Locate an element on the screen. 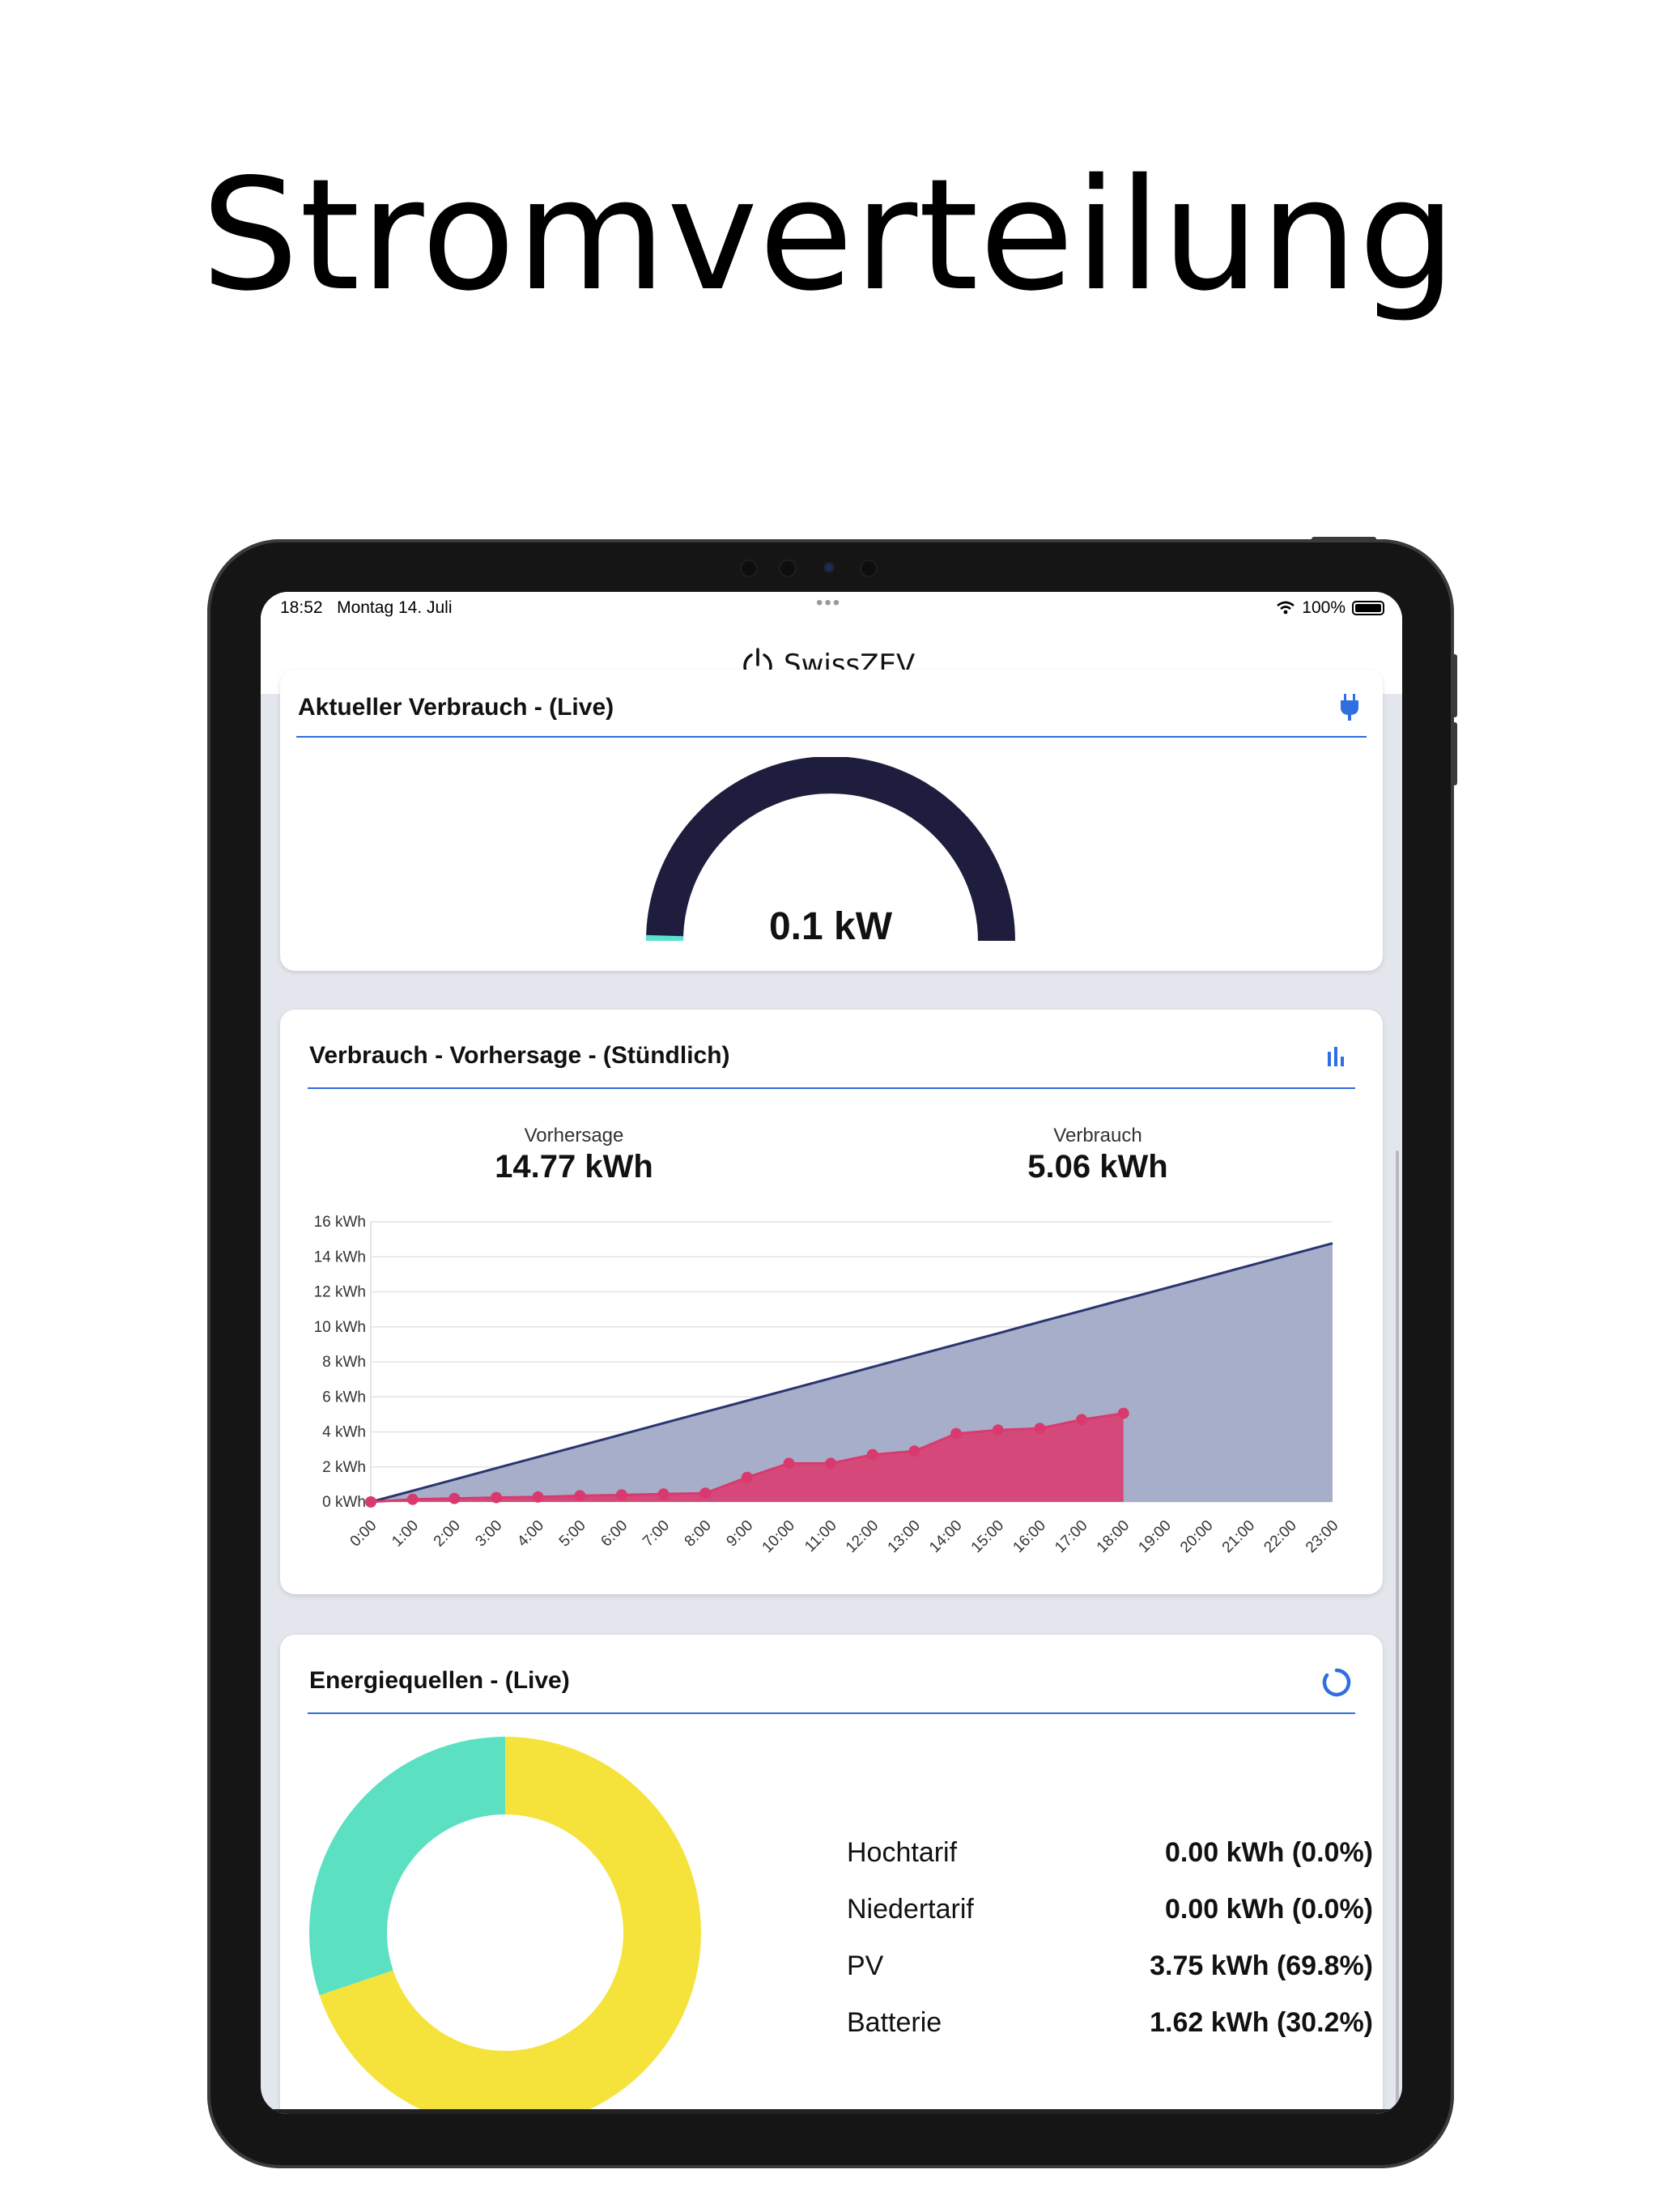 This screenshot has height=2212, width=1658. battery-percent: 100% is located at coordinates (1324, 607).